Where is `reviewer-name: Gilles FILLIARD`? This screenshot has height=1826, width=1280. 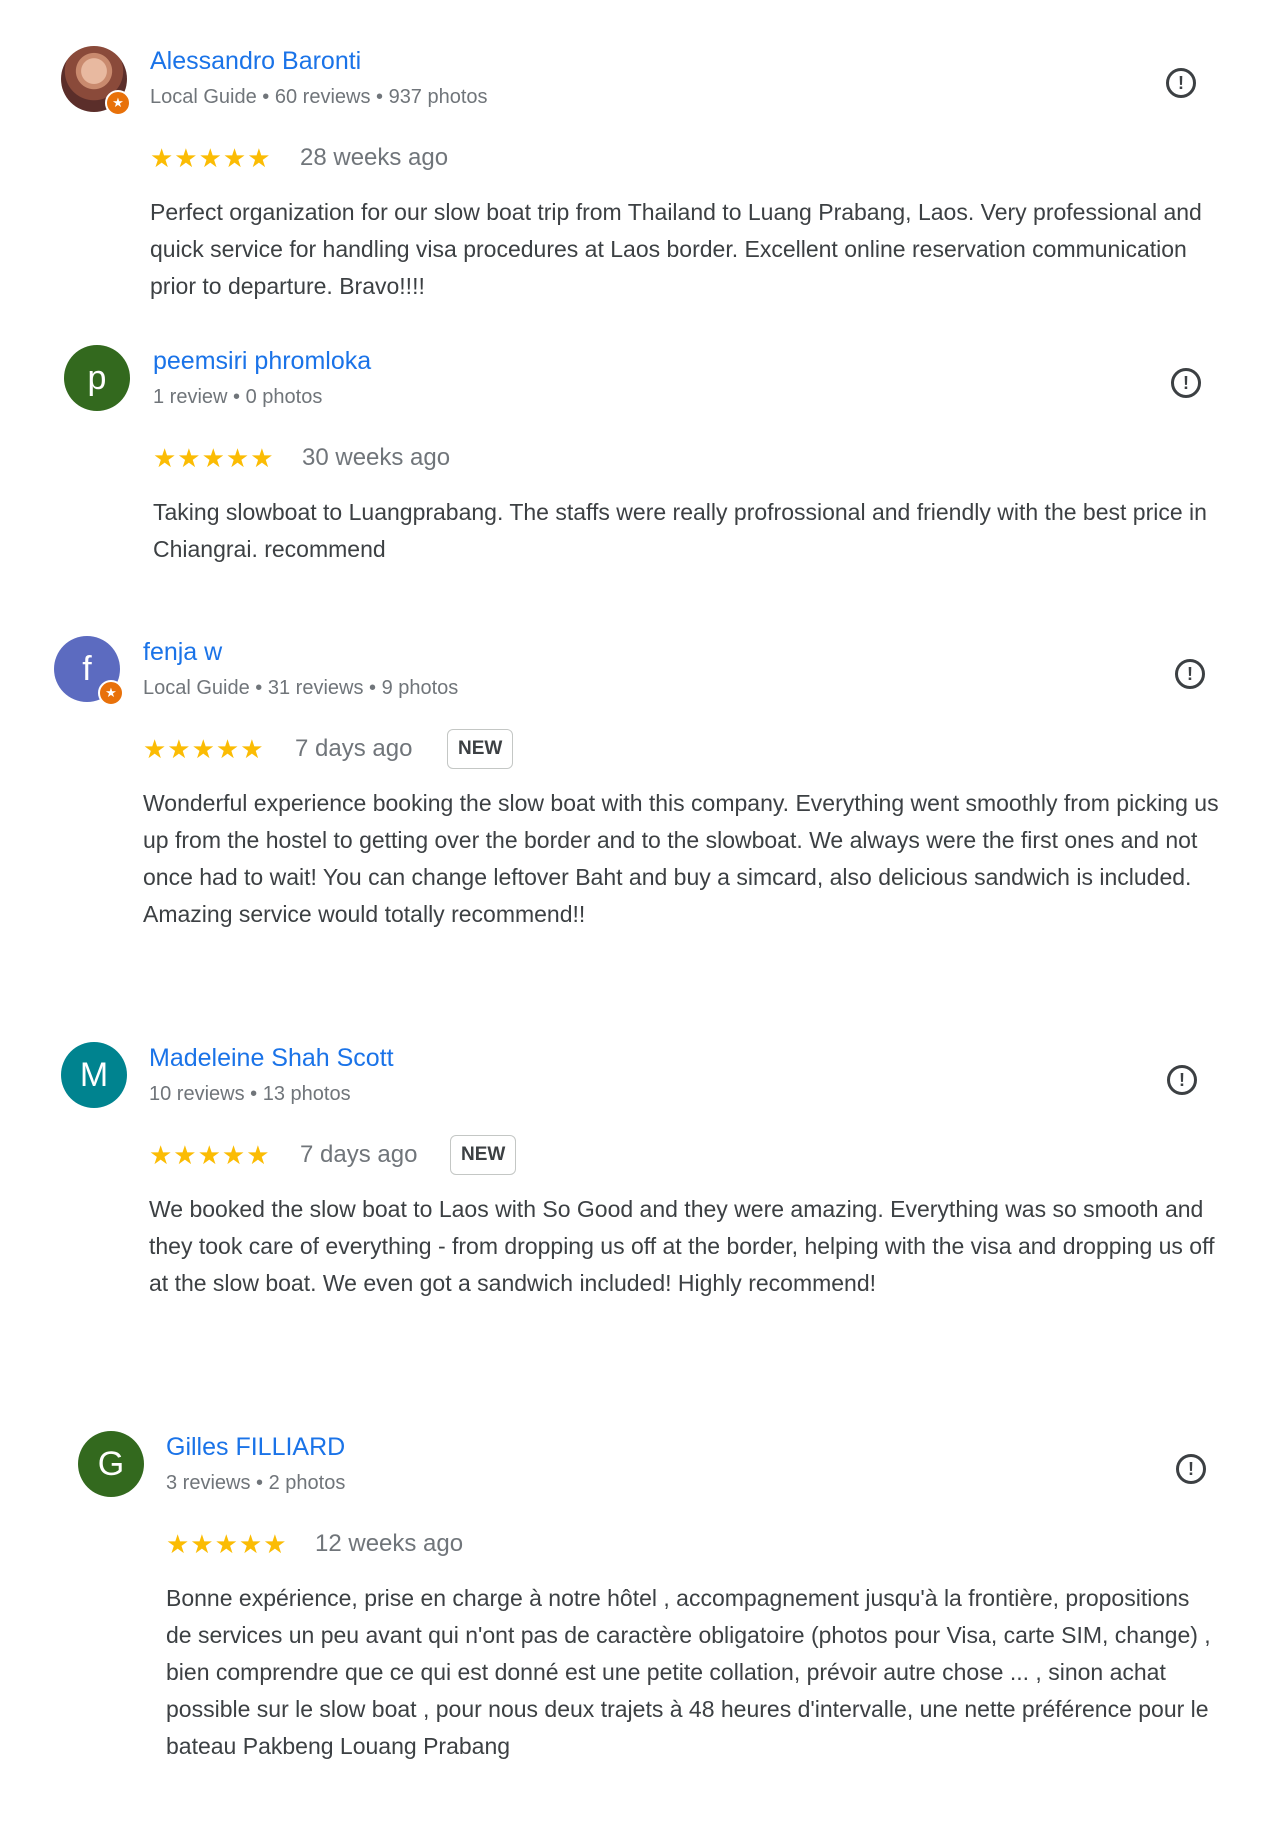
reviewer-name: Gilles FILLIARD is located at coordinates (255, 1447).